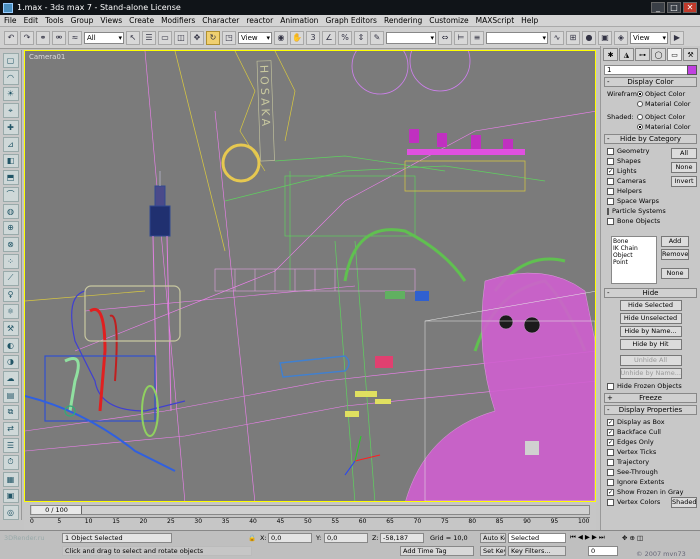 The image size is (700, 559). I want to click on selection-filter-dropdown: All, so click(104, 37).